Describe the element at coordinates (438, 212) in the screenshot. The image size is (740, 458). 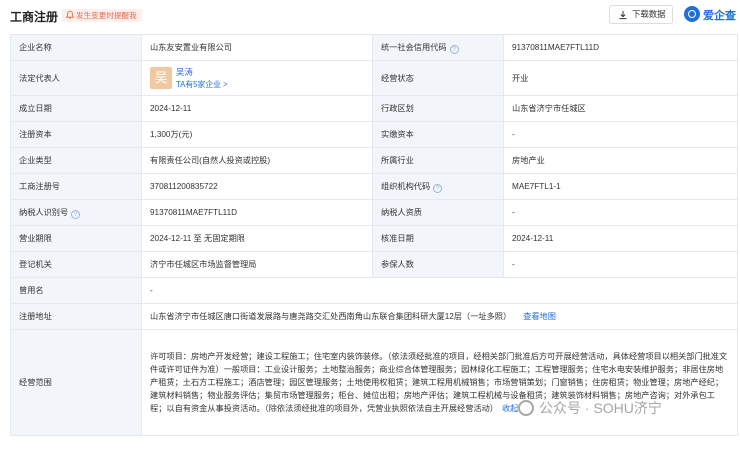
I see `field-label: 纳税人资质` at that location.